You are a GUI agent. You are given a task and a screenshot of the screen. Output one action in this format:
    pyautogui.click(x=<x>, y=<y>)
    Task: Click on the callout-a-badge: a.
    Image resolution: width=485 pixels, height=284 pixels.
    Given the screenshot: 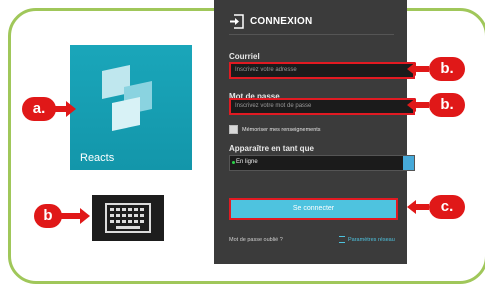 What is the action you would take?
    pyautogui.click(x=39, y=109)
    